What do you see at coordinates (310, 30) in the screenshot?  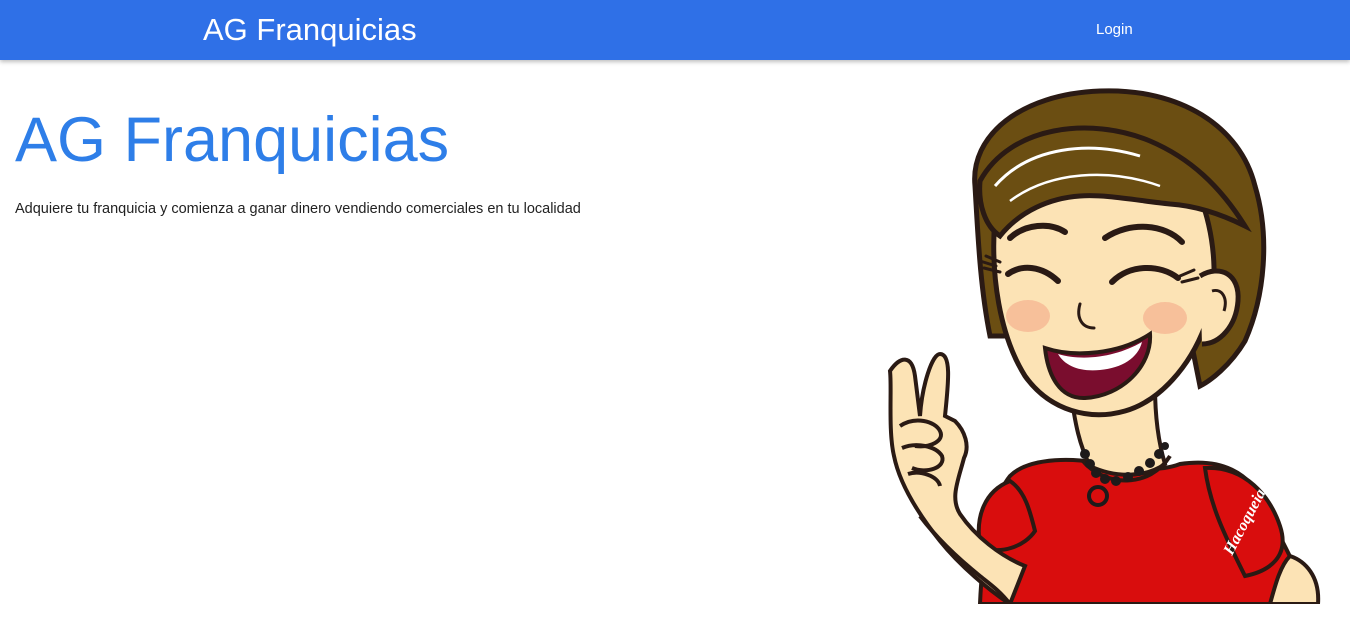 I see `brand-link: AG Franquicias` at bounding box center [310, 30].